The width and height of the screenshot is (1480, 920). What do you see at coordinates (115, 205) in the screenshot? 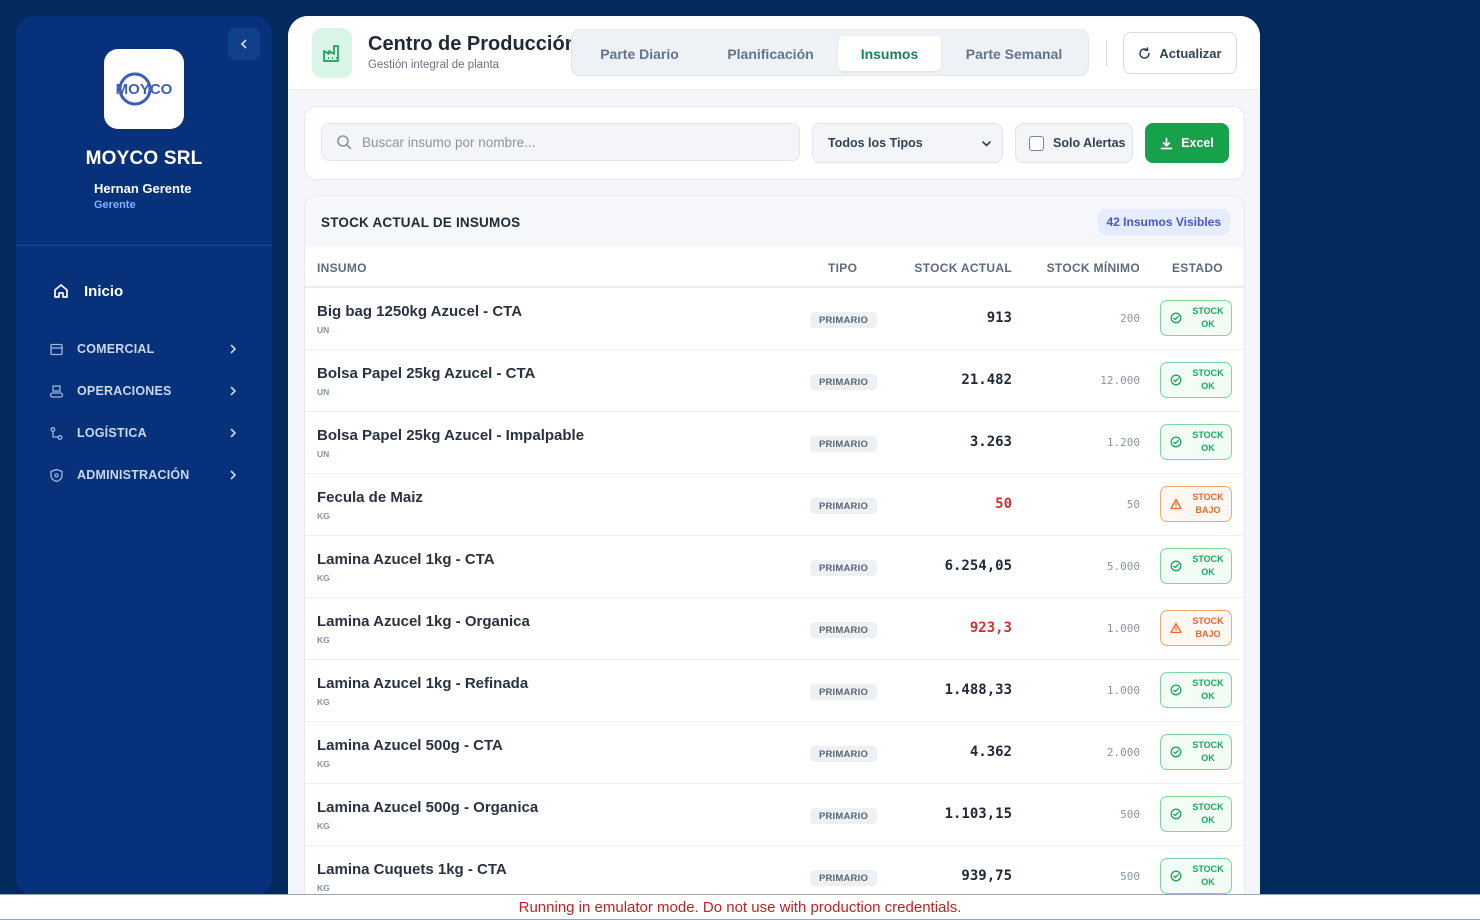
I see `user-role: Gerente` at bounding box center [115, 205].